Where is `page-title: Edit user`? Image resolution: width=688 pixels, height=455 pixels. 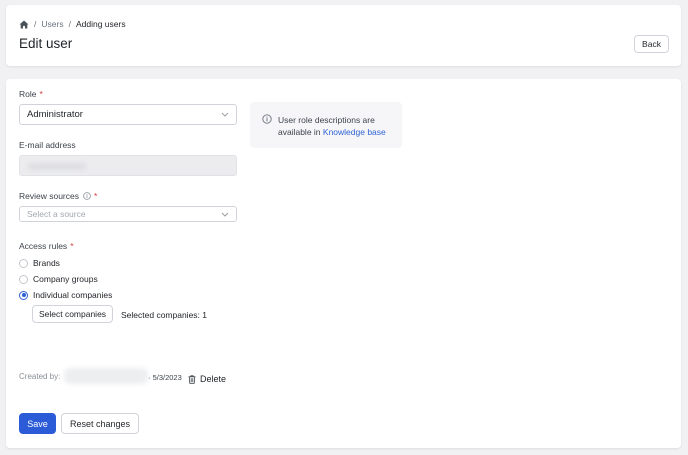
page-title: Edit user is located at coordinates (46, 43).